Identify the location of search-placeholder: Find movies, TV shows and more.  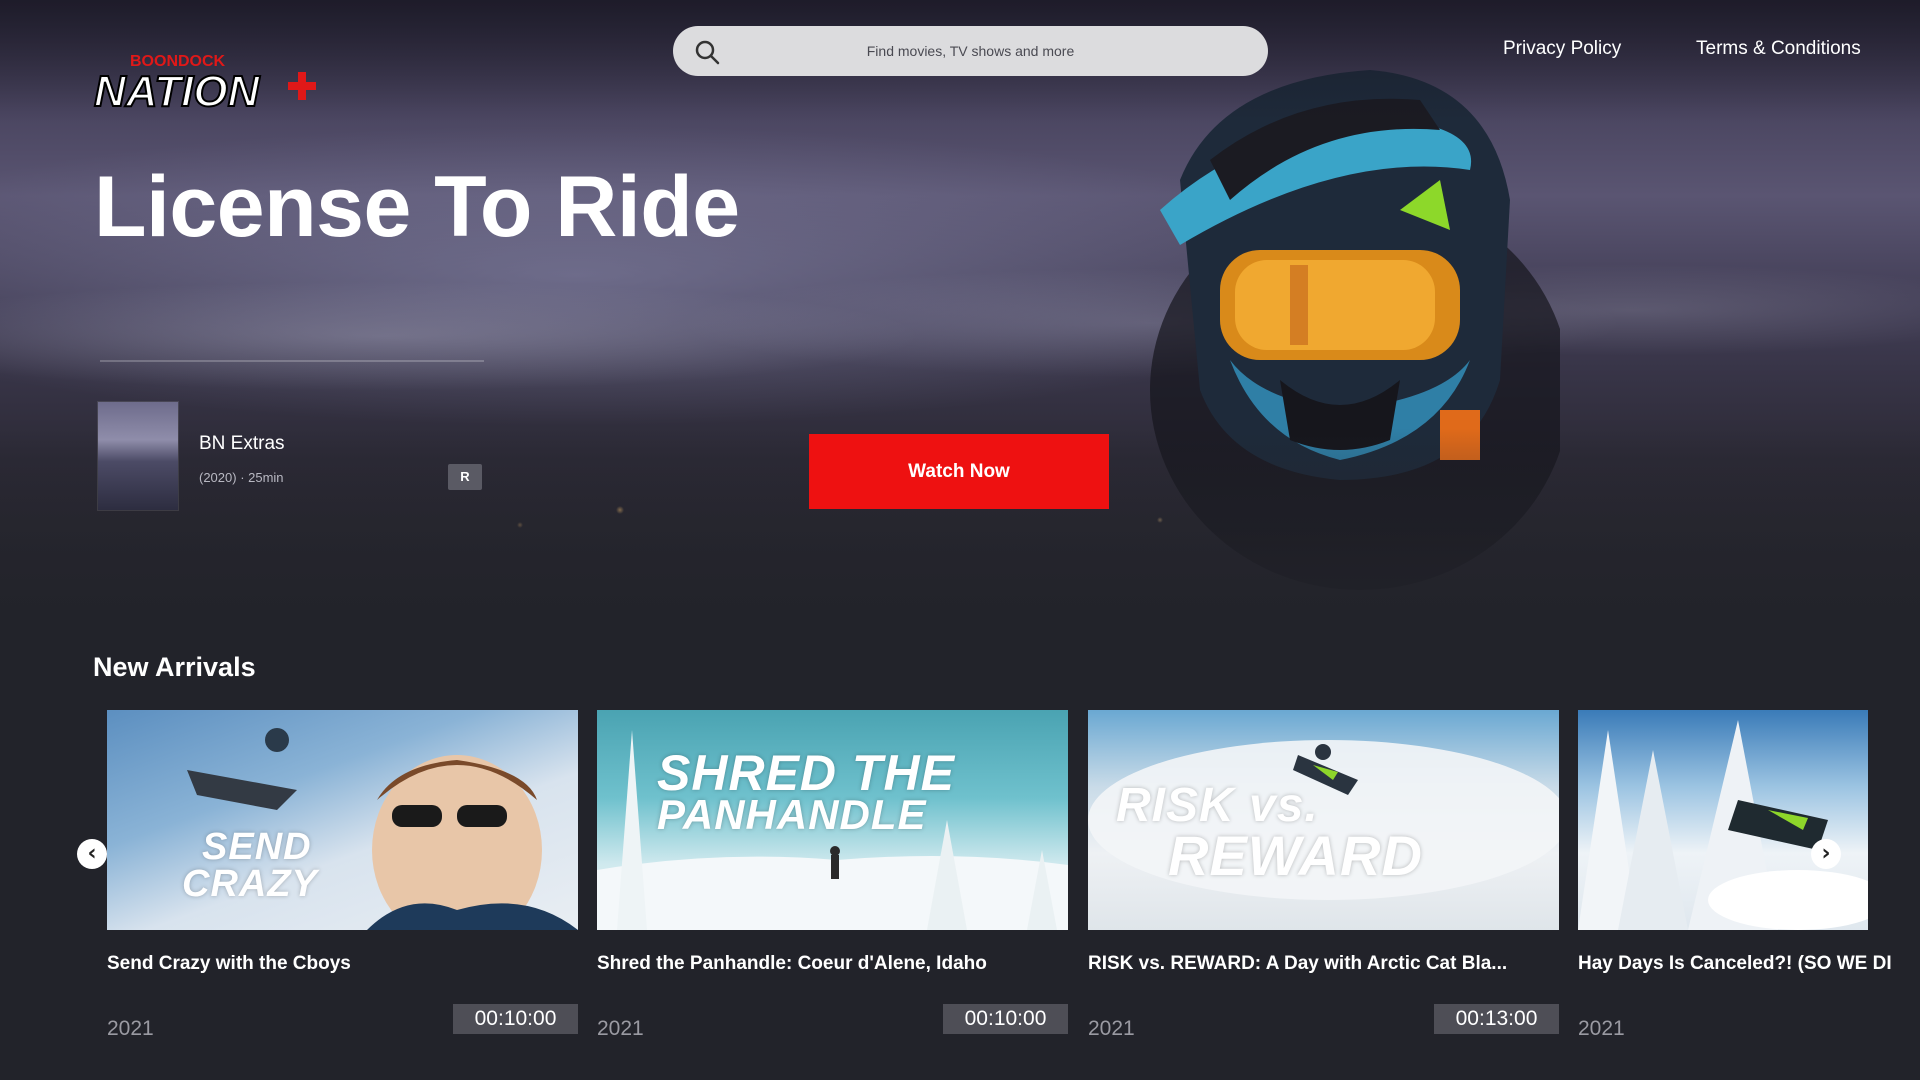
(970, 51).